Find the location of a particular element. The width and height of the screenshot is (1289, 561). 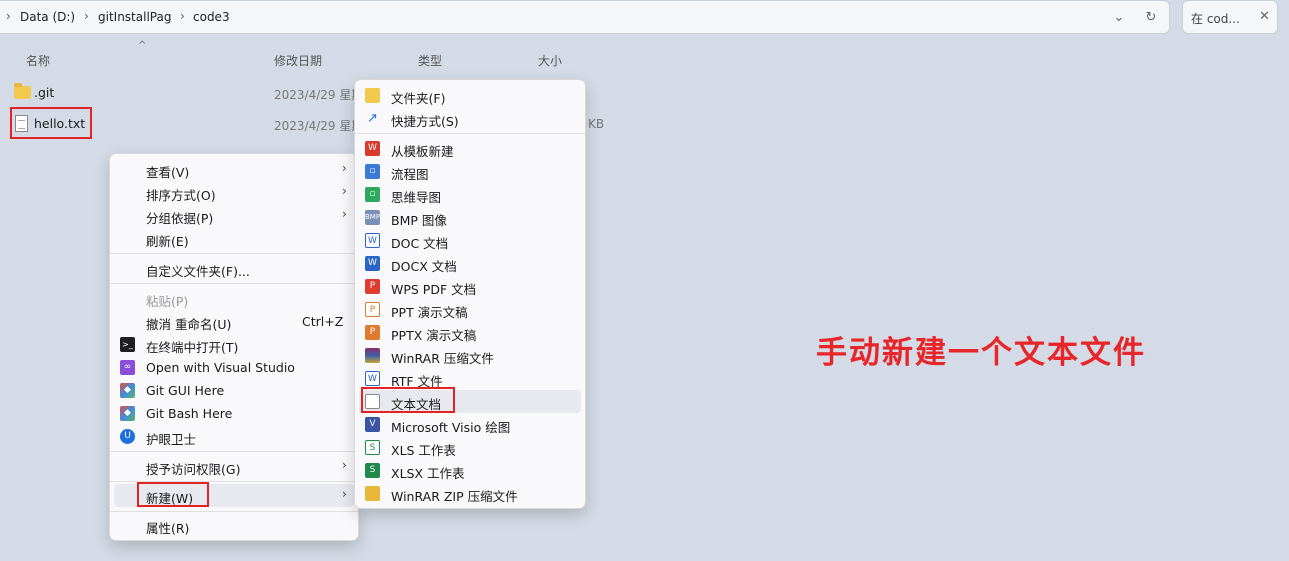

column-header-name: 名称 is located at coordinates (38, 60).